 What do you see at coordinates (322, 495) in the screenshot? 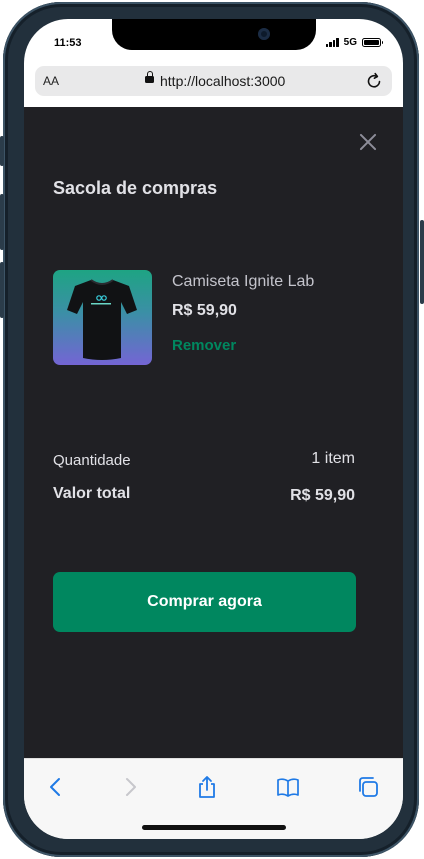
I see `total-value: R$ 59,90` at bounding box center [322, 495].